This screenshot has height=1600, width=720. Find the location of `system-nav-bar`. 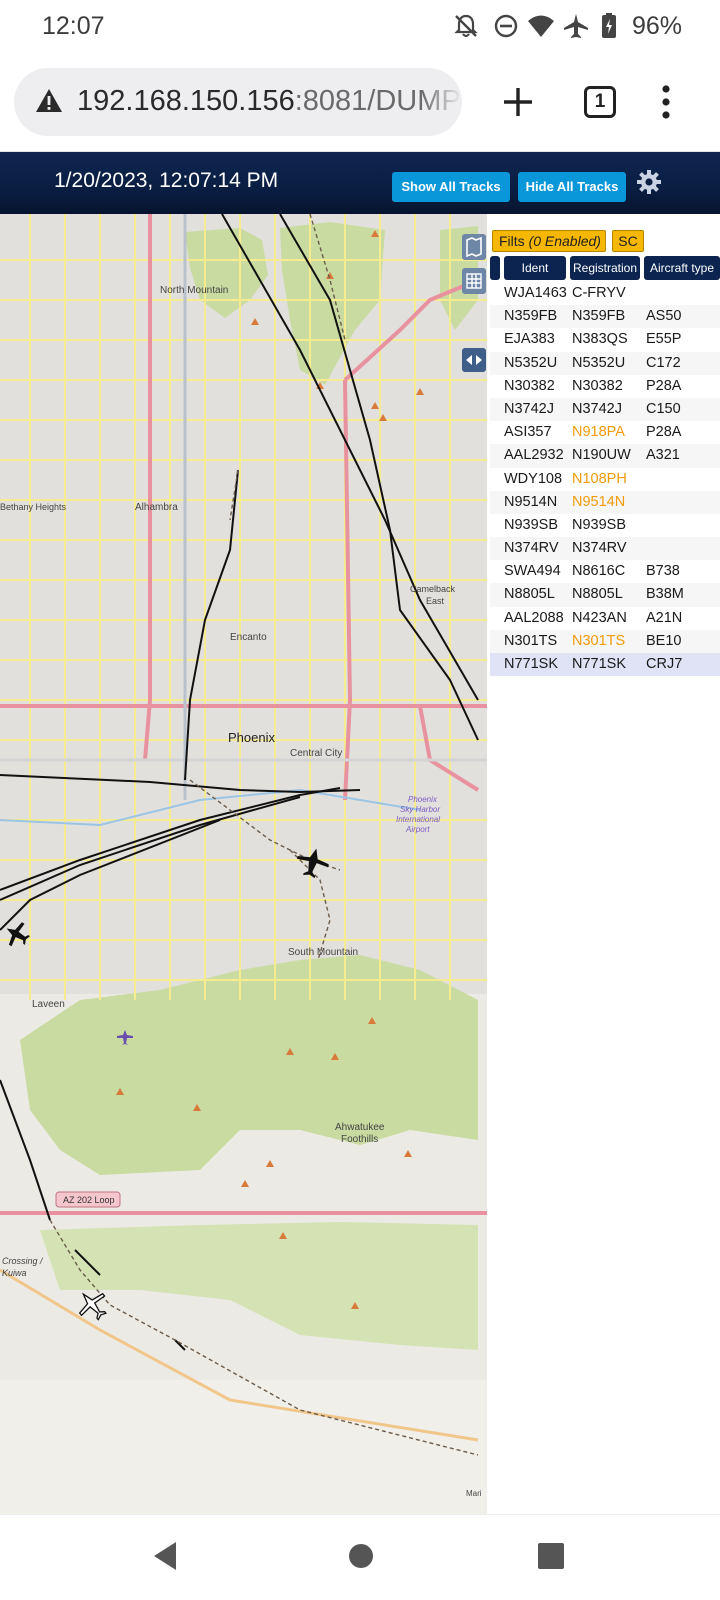

system-nav-bar is located at coordinates (360, 1557).